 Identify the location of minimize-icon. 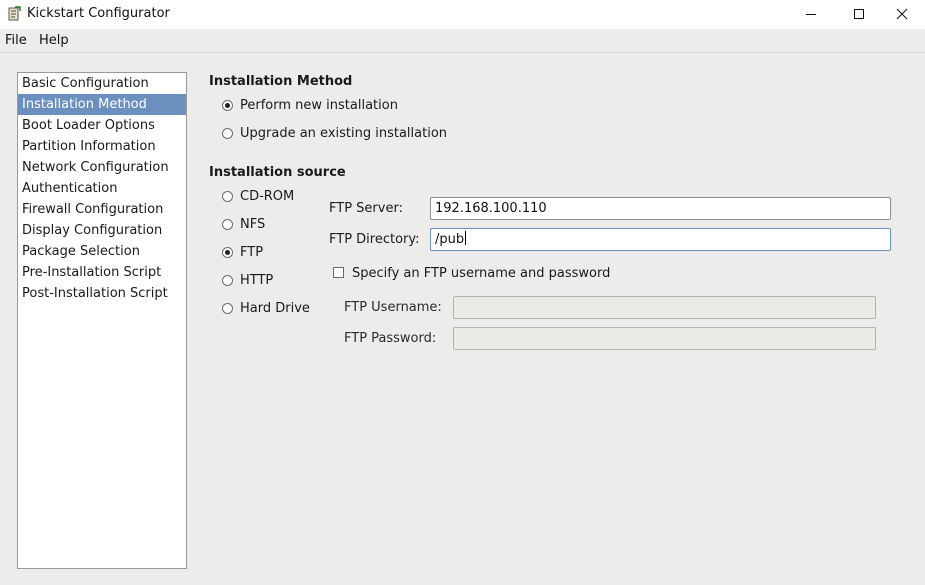
(811, 14).